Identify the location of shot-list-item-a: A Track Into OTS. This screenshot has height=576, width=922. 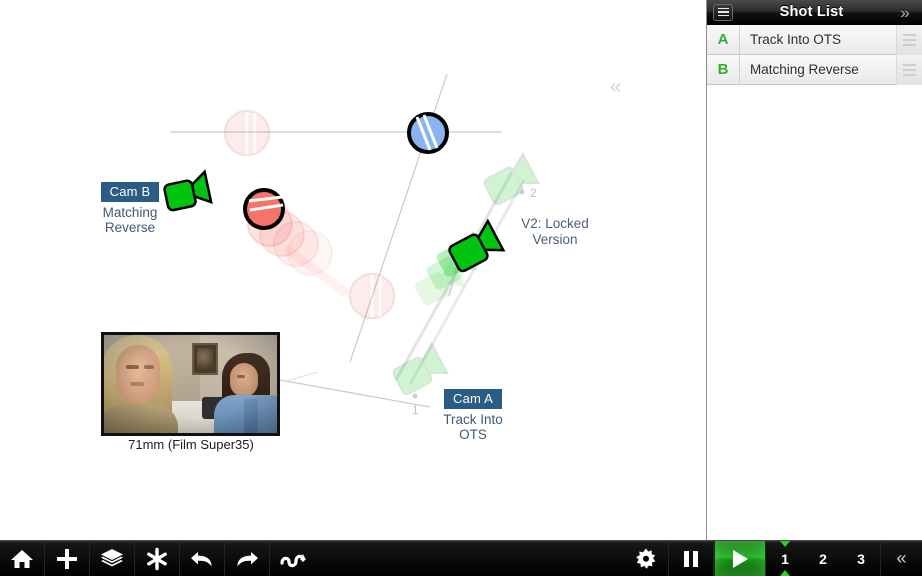
(814, 39).